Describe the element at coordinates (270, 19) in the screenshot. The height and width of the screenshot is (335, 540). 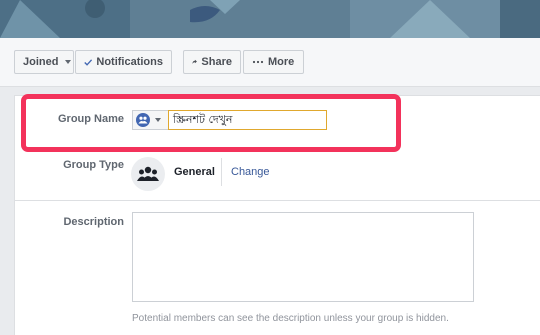
I see `group-cover-photo` at that location.